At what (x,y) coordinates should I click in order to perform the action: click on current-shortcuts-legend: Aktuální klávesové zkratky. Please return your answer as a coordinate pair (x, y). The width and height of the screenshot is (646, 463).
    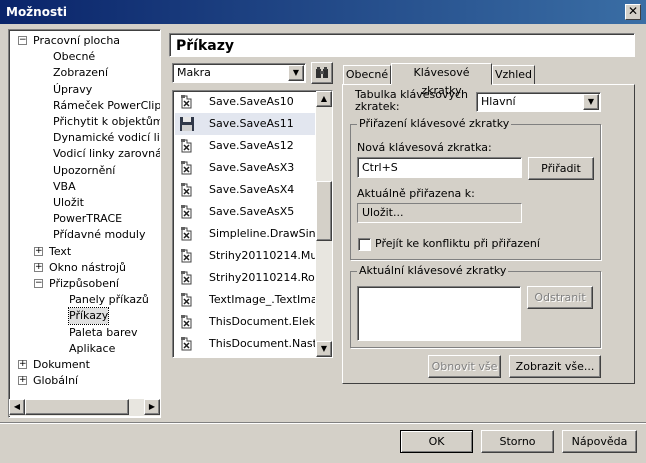
    Looking at the image, I should click on (433, 270).